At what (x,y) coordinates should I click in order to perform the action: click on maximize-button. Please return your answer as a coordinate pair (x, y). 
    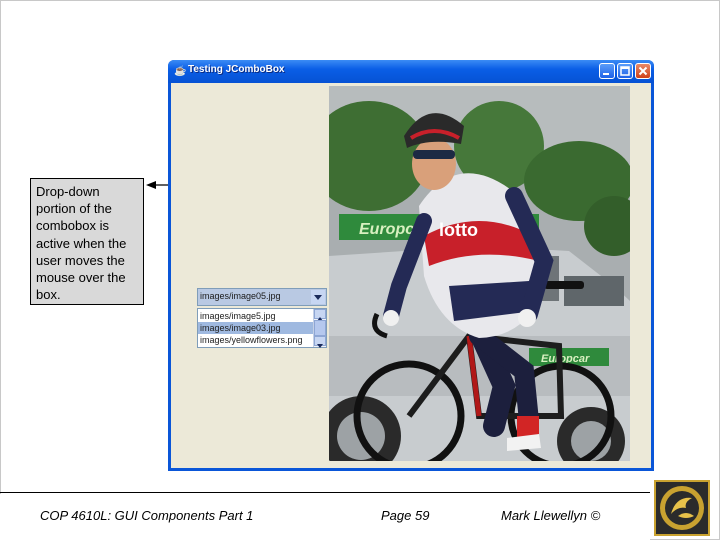
    Looking at the image, I should click on (625, 71).